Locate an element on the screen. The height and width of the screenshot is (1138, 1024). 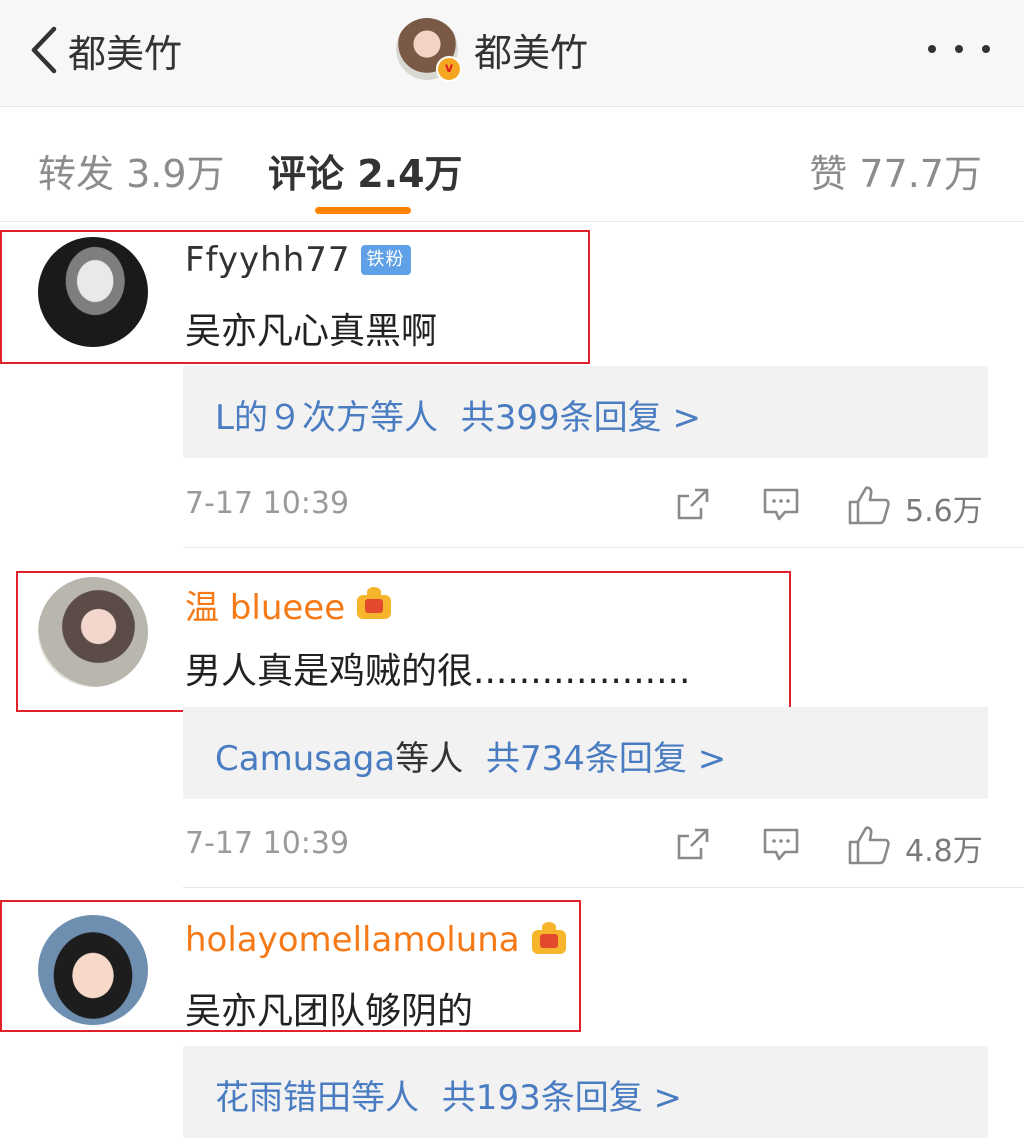
comment-text: 吴亦凡团队够阴的 is located at coordinates (329, 1011).